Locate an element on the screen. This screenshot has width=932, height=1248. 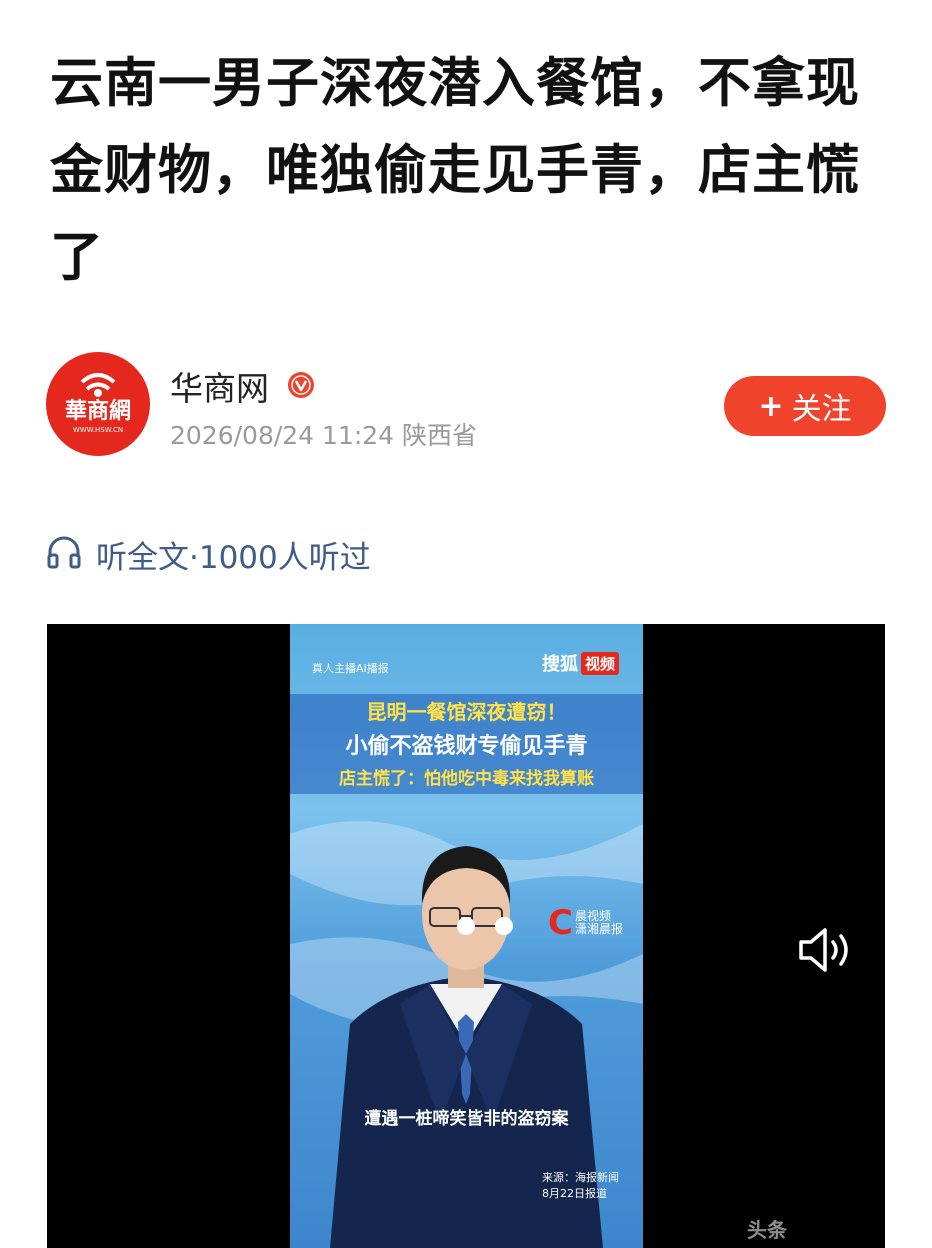
source-line-2: 8月22日报道 is located at coordinates (574, 1193).